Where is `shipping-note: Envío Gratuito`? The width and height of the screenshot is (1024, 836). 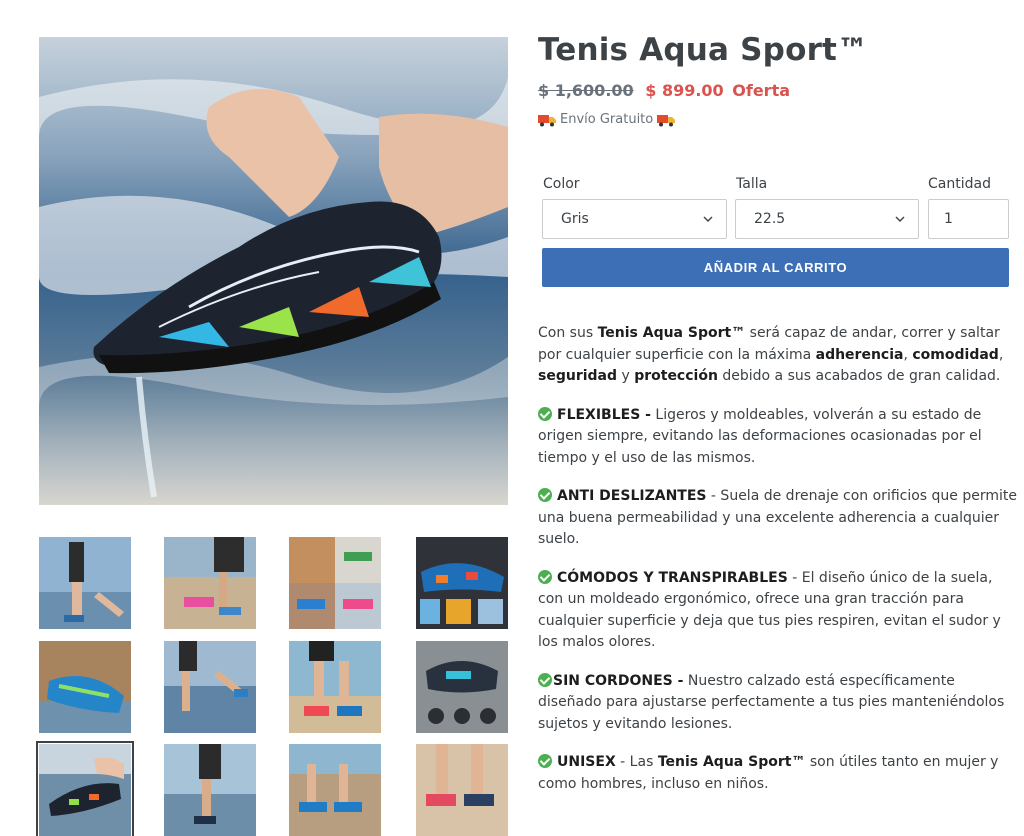 shipping-note: Envío Gratuito is located at coordinates (607, 119).